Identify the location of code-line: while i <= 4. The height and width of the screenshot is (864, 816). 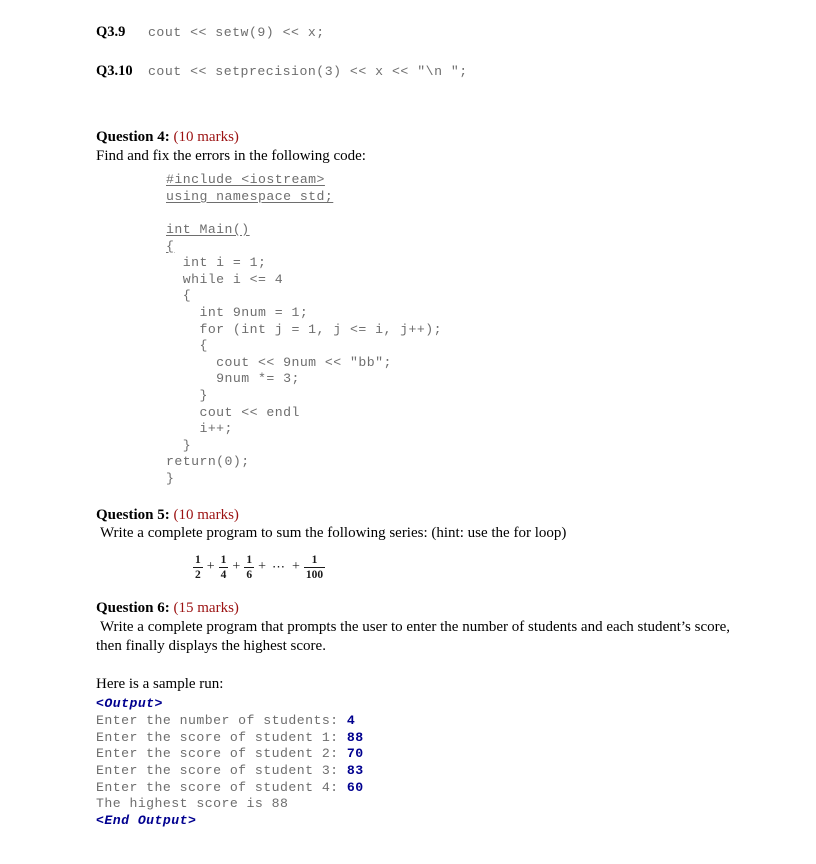
(225, 279).